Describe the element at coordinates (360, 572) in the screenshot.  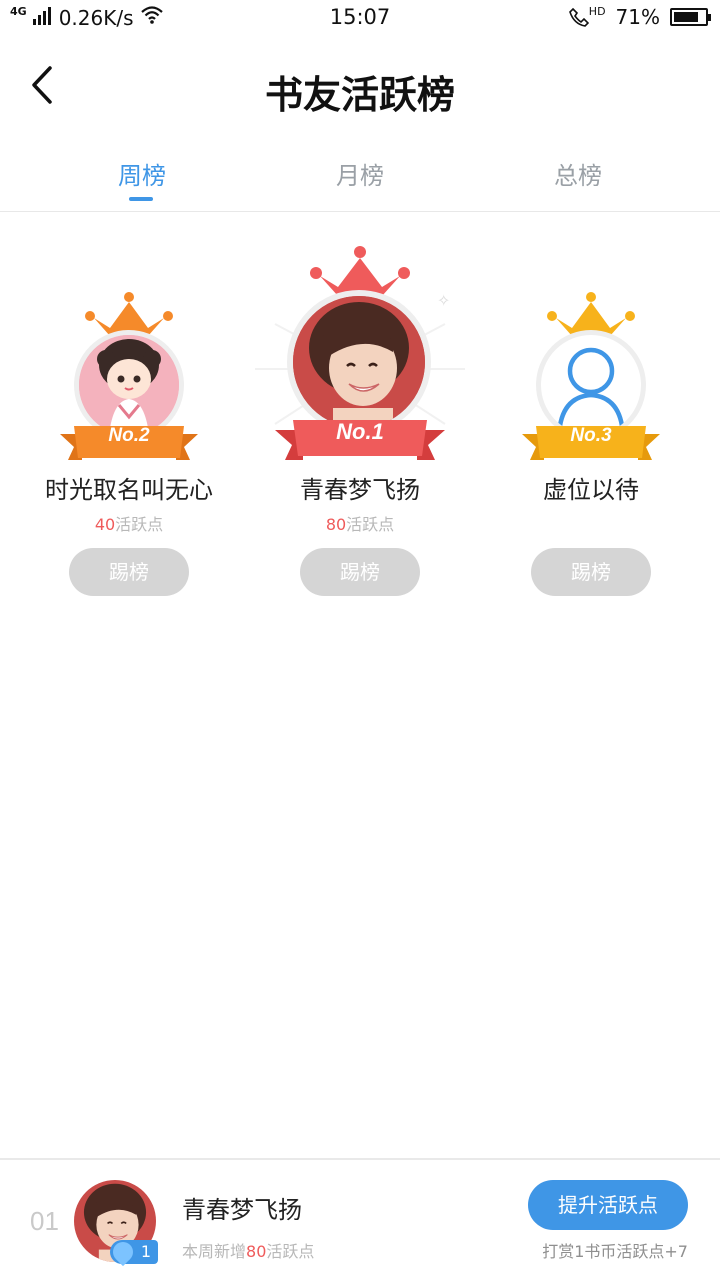
I see `kick-button-first: 踢榜` at that location.